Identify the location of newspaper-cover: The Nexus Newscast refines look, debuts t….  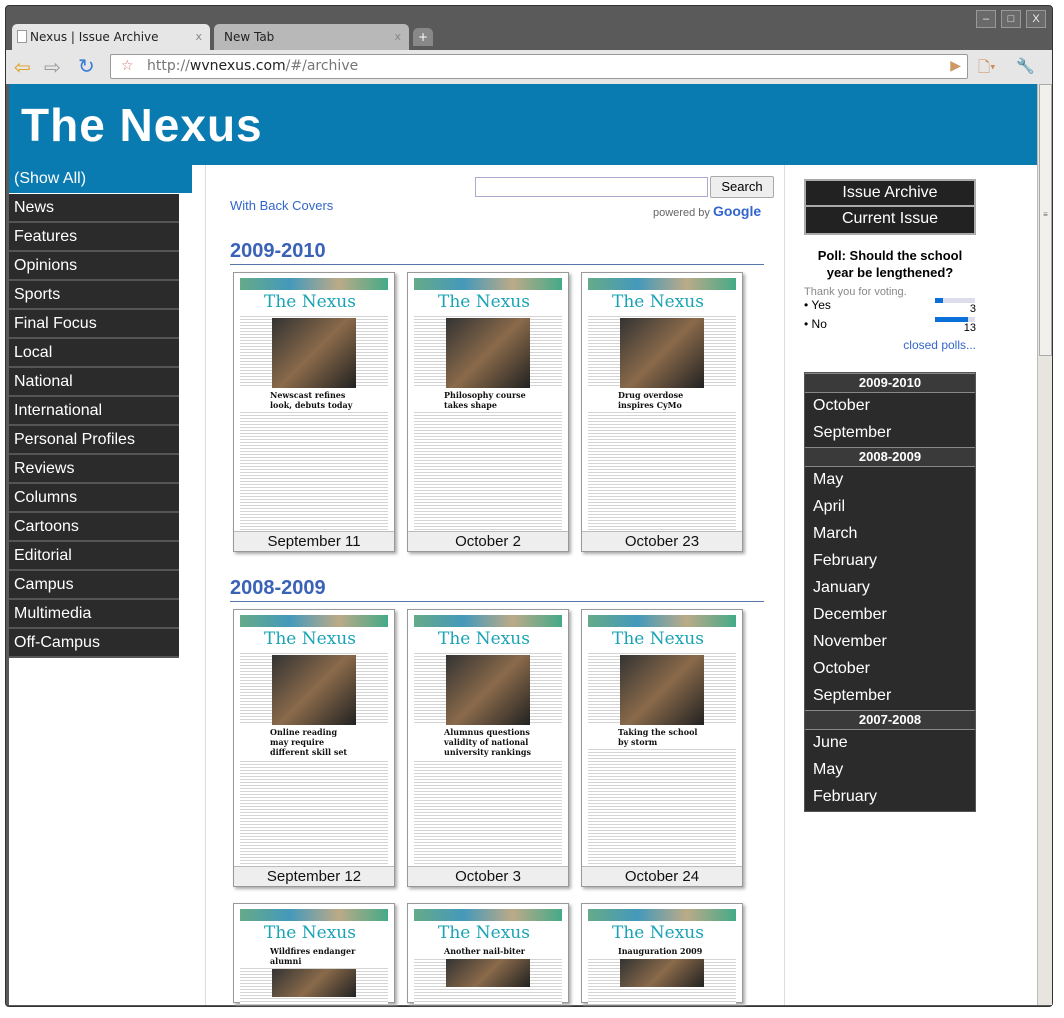
(314, 404).